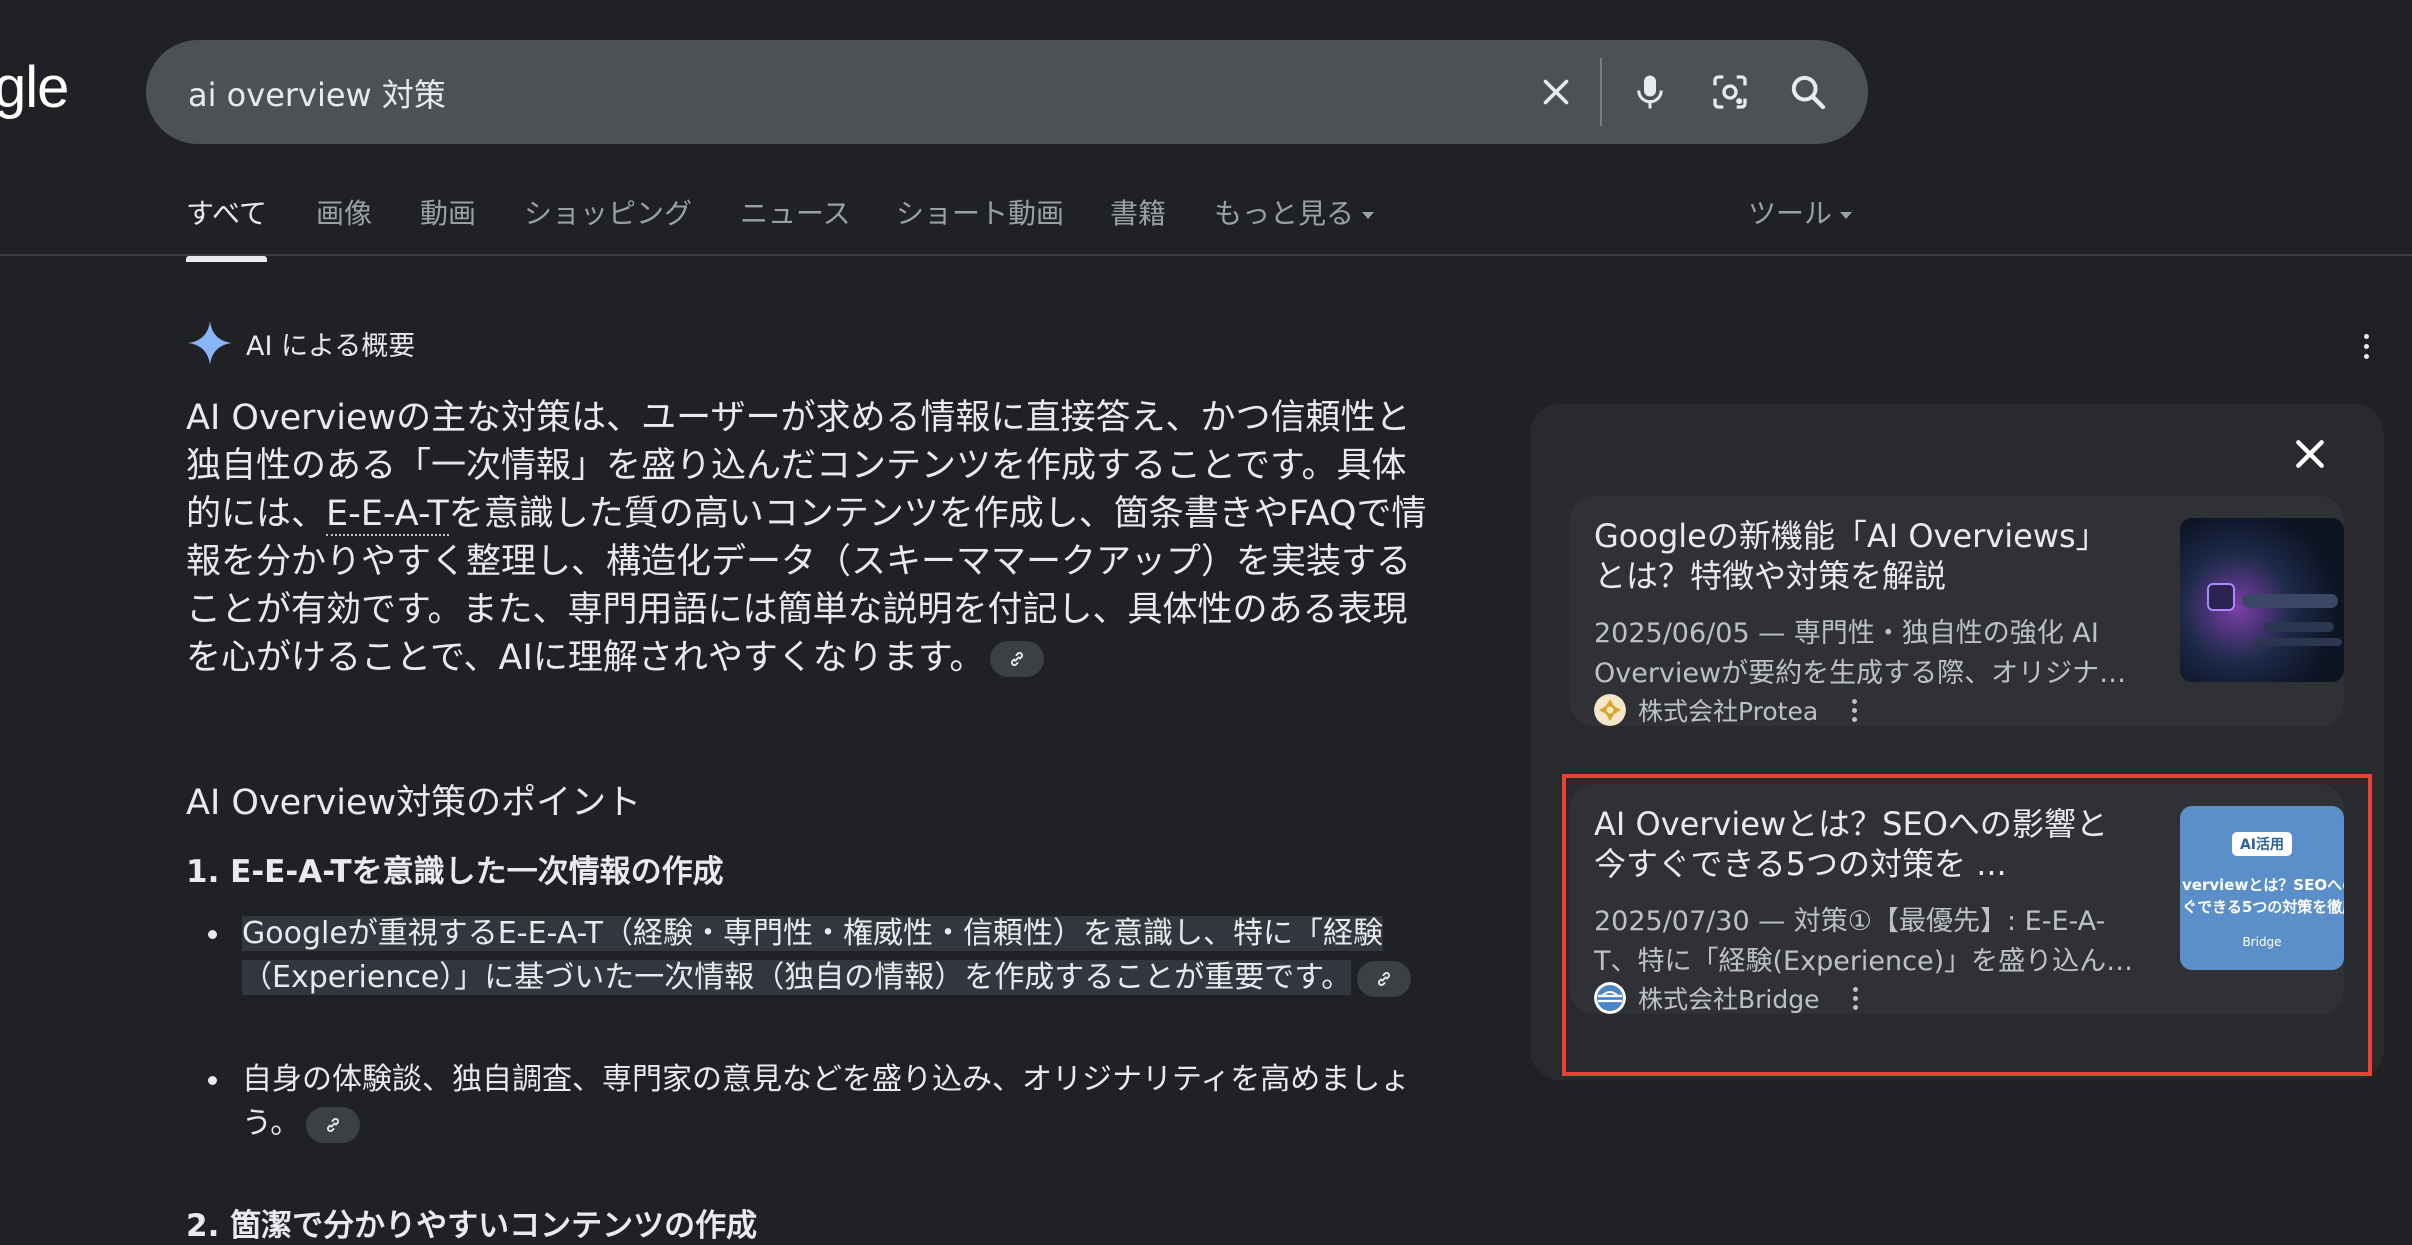  I want to click on search-icon, so click(1808, 92).